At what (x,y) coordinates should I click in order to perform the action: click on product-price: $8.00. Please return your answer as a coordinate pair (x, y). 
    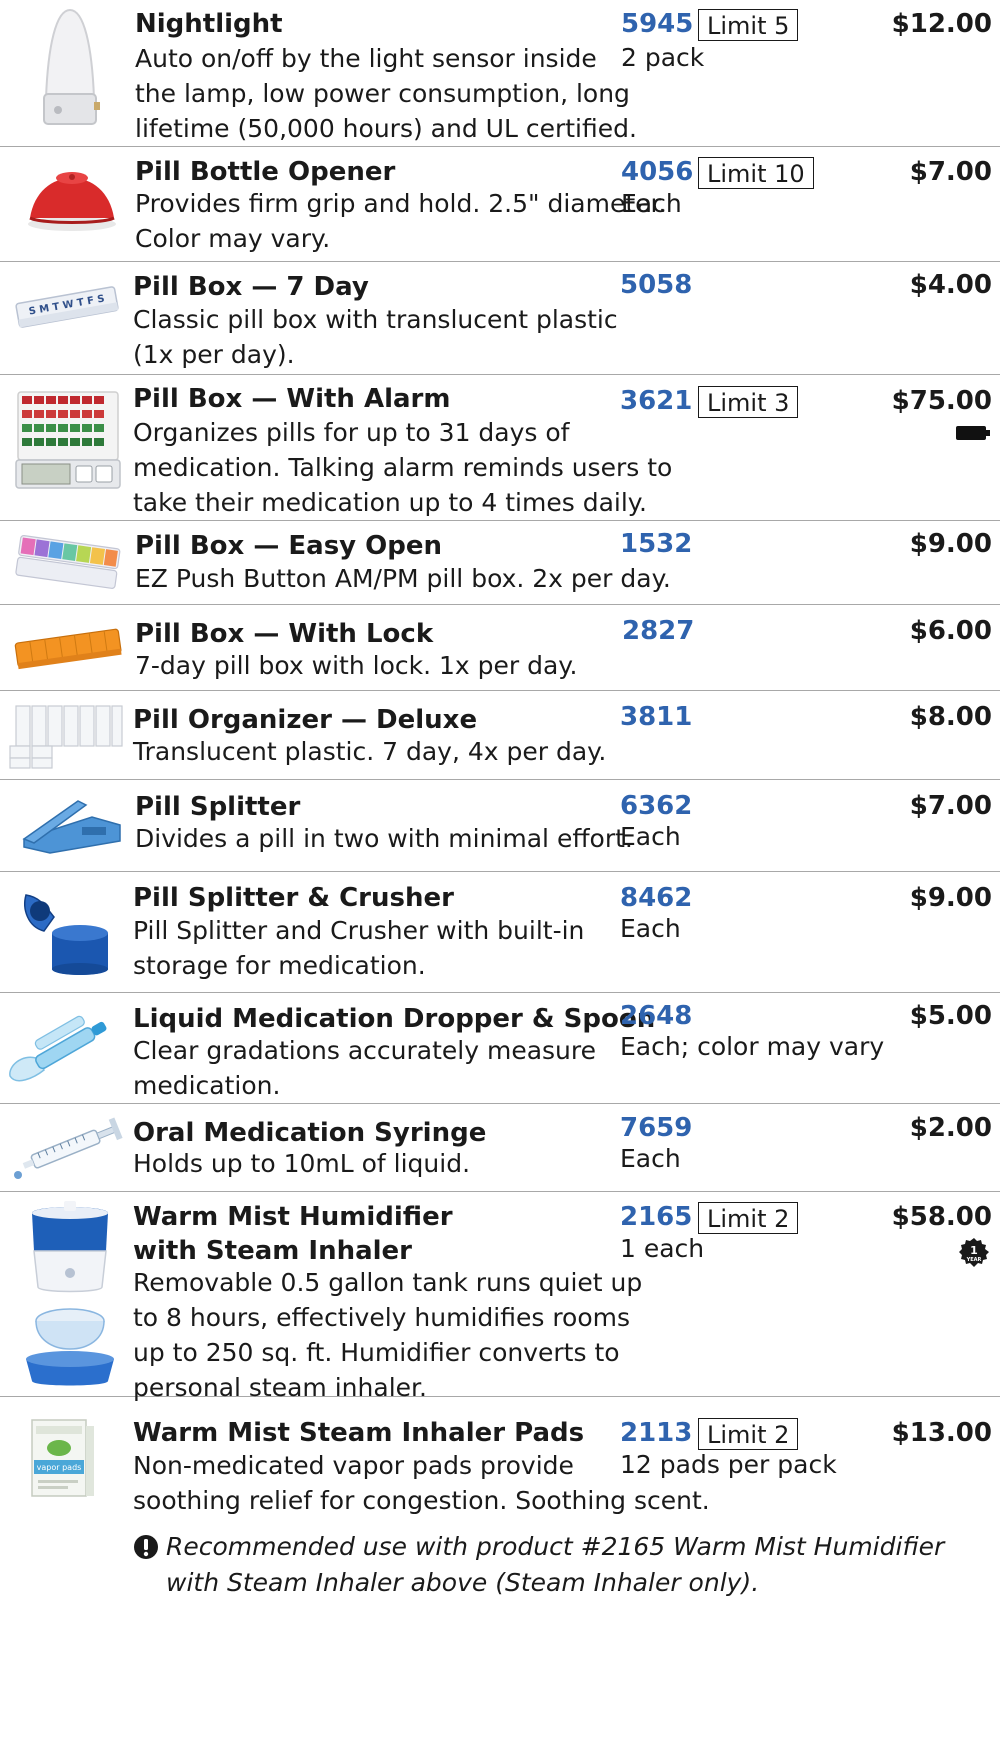
    Looking at the image, I should click on (950, 717).